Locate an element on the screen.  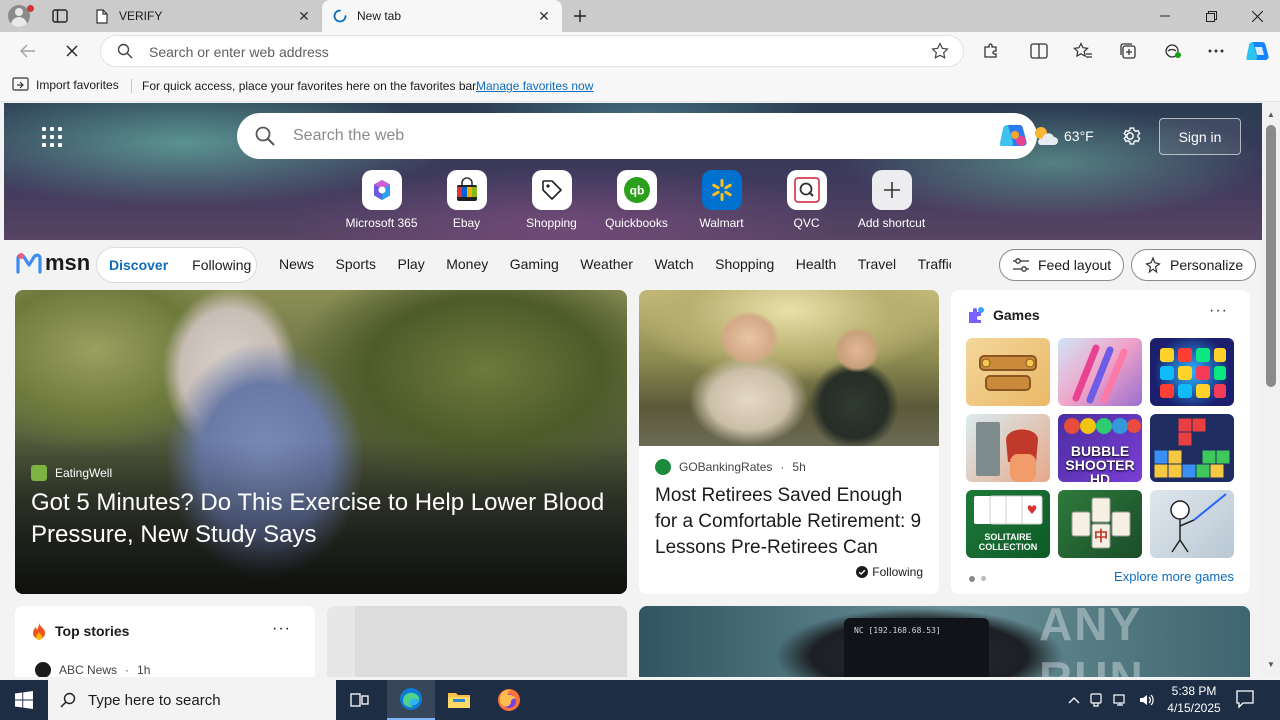
device-icon is located at coordinates (1096, 700).